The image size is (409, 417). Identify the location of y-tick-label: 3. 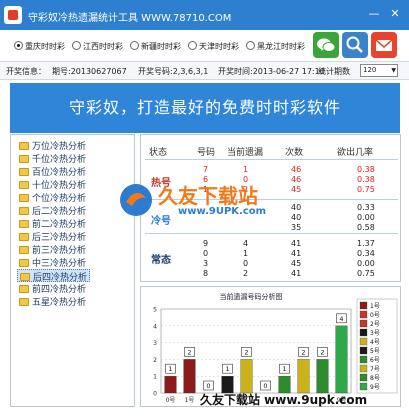
(155, 343).